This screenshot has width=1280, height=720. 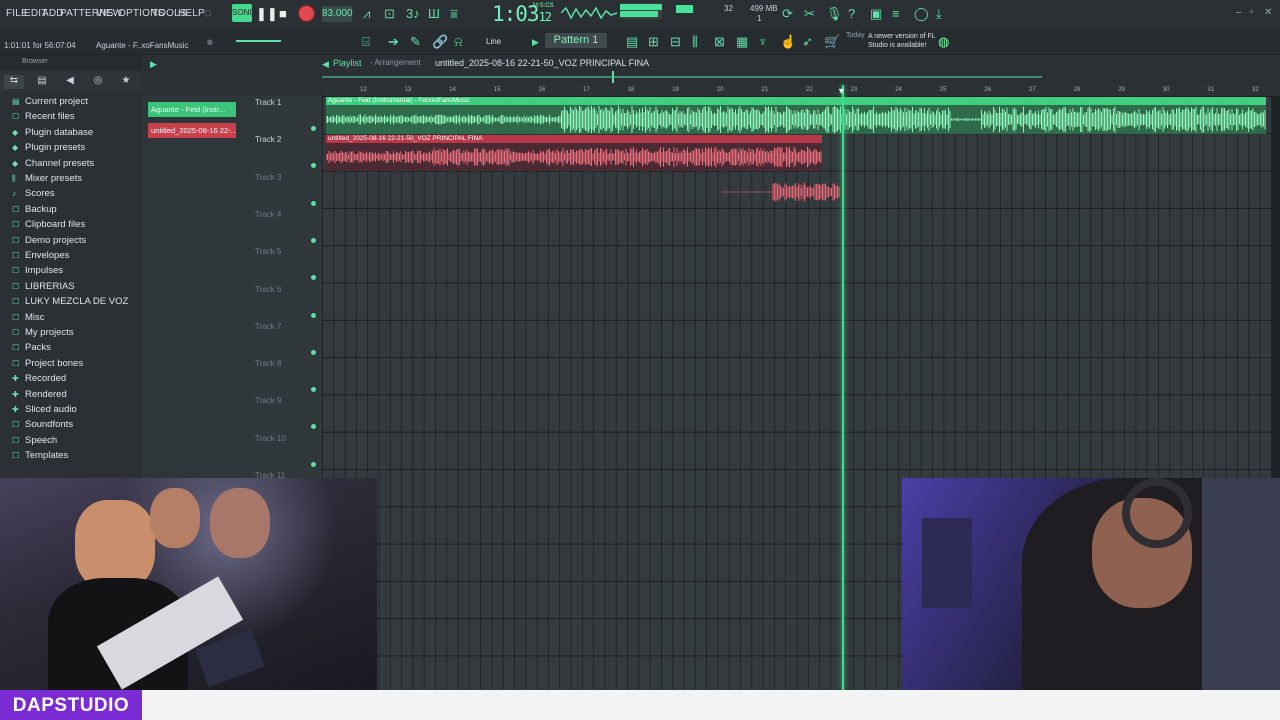 What do you see at coordinates (268, 214) in the screenshot?
I see `track-name: Track 4` at bounding box center [268, 214].